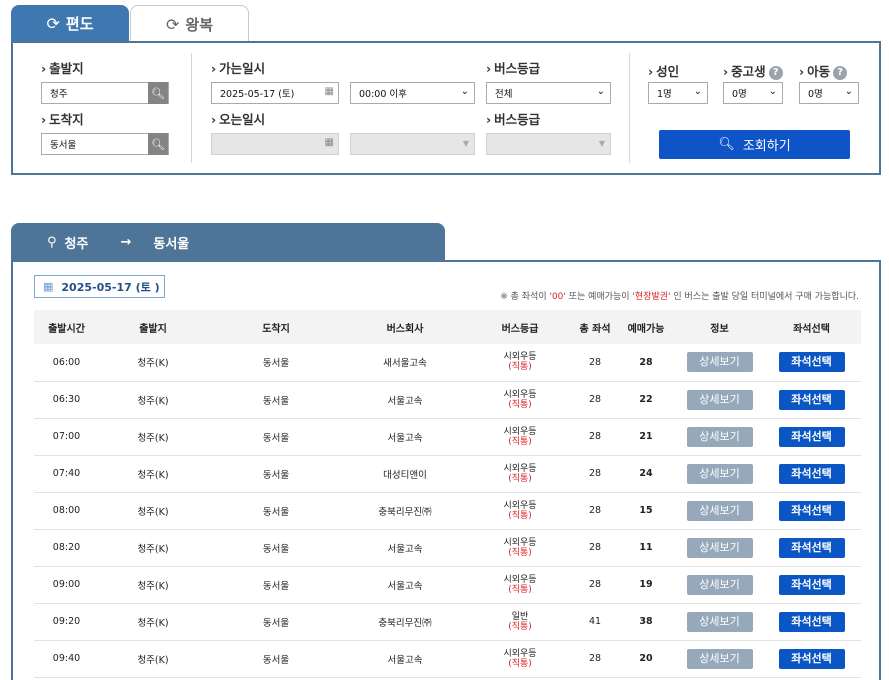  What do you see at coordinates (829, 93) in the screenshot?
I see `child-select: 0명 ⌄` at bounding box center [829, 93].